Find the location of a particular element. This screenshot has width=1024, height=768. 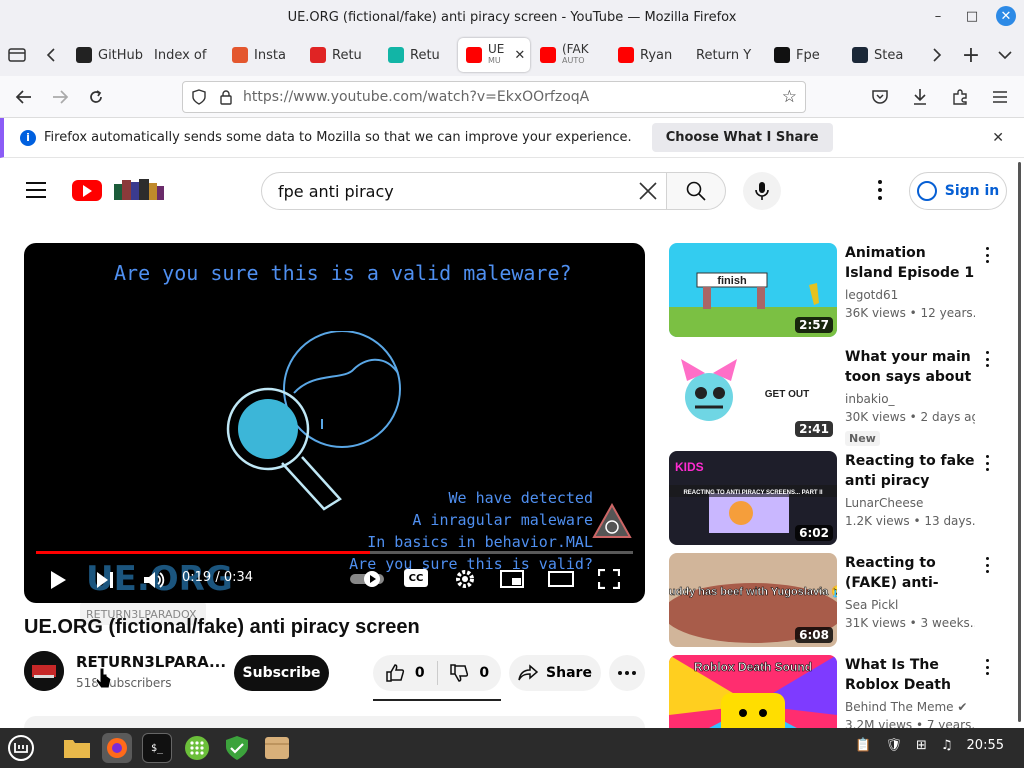

choose-what-i-share-button: Choose What I Share is located at coordinates (742, 137).